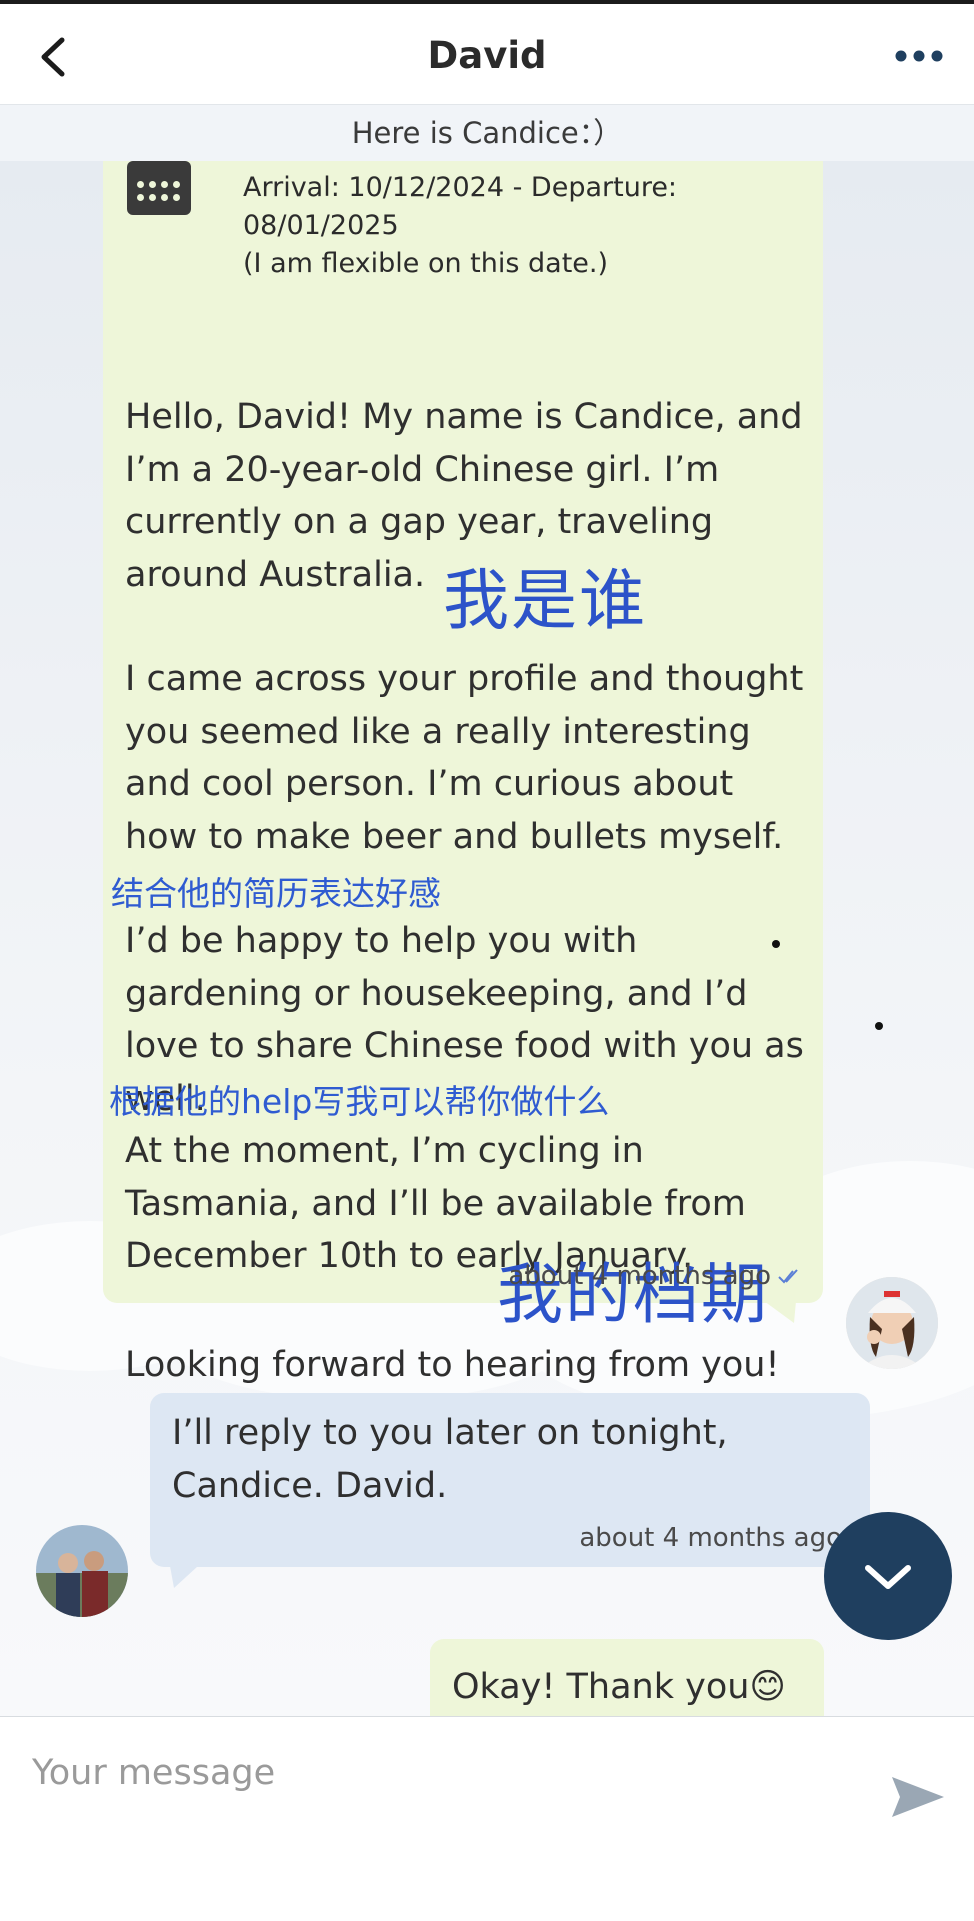  What do you see at coordinates (619, 1687) in the screenshot?
I see `message-text: Okay! Thank you😊` at bounding box center [619, 1687].